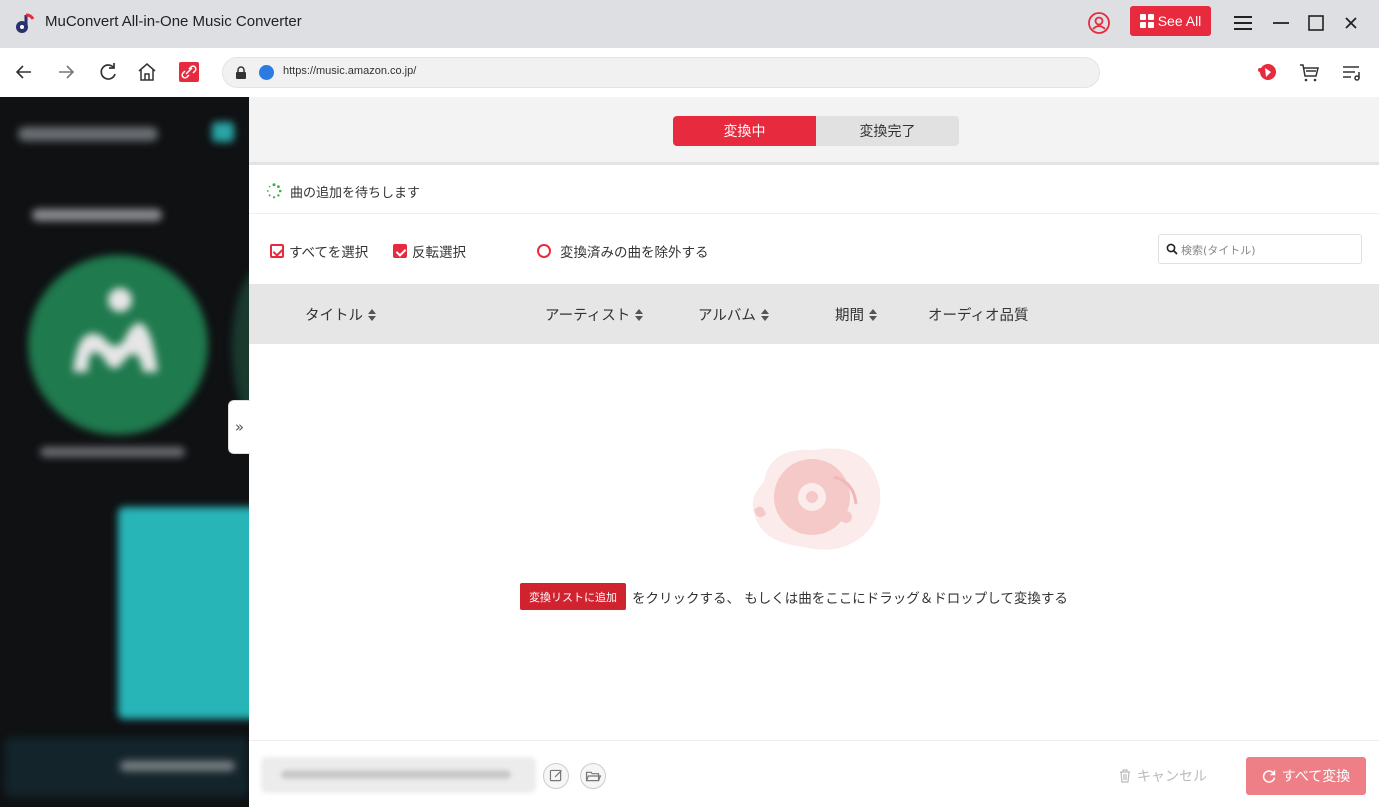 The image size is (1379, 807). What do you see at coordinates (887, 131) in the screenshot?
I see `tab-converted: 変換完了` at bounding box center [887, 131].